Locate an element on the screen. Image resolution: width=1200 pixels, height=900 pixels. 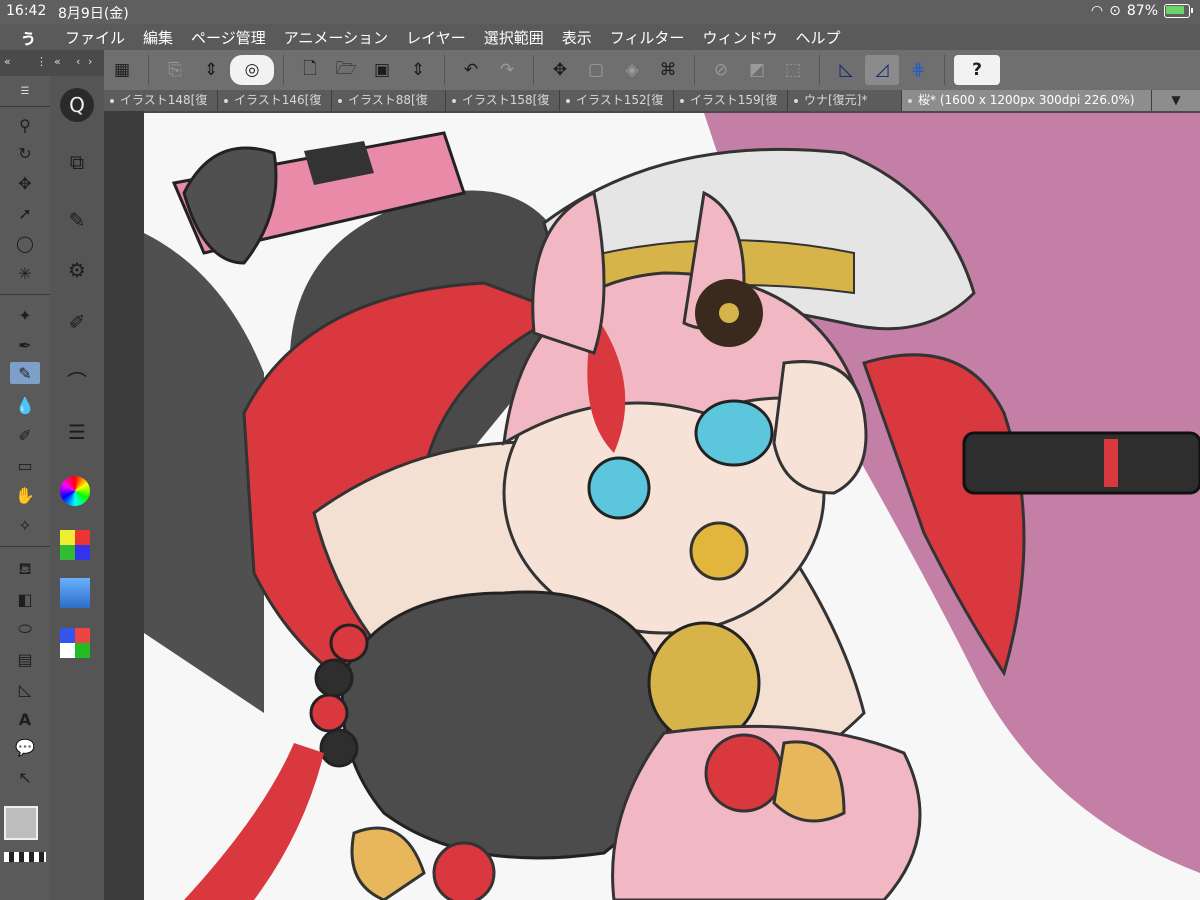
main-color-swatch is located at coordinates (21, 823).